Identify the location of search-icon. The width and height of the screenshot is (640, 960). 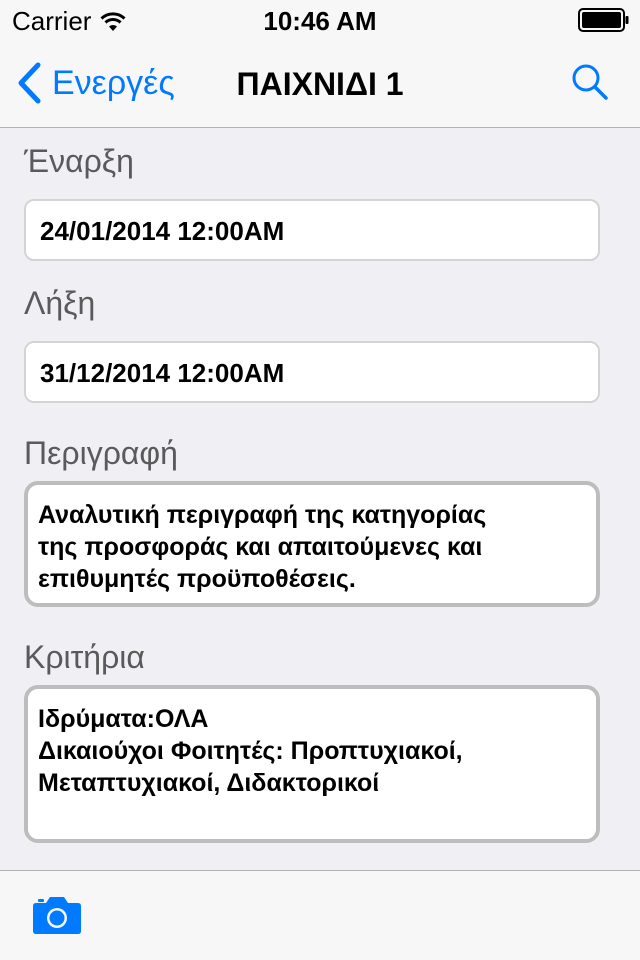
(590, 82).